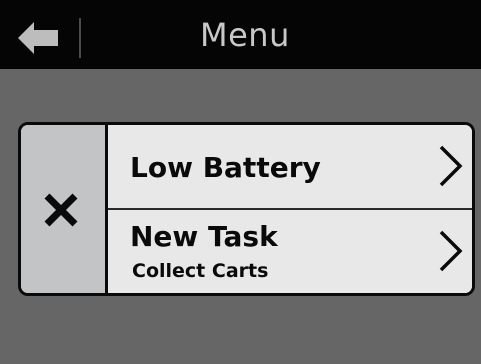 The width and height of the screenshot is (481, 364). I want to click on list-item-title: New Task, so click(204, 236).